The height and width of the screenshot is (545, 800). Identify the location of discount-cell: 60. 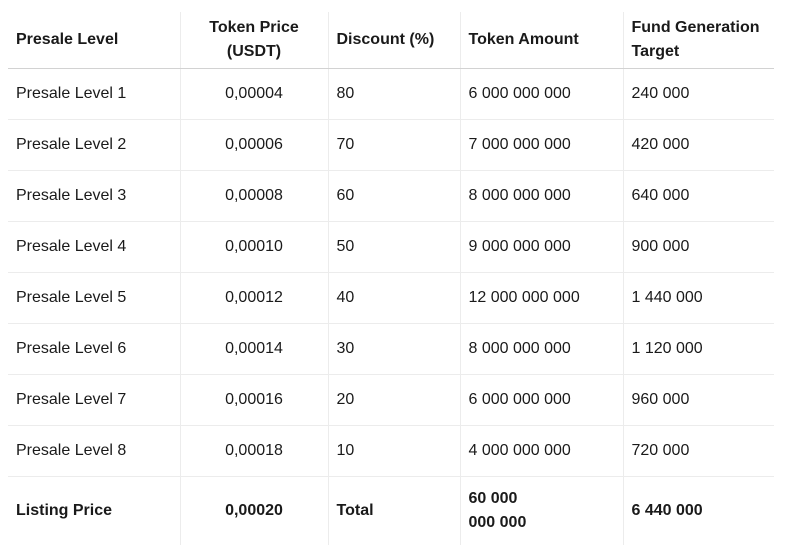
(394, 196).